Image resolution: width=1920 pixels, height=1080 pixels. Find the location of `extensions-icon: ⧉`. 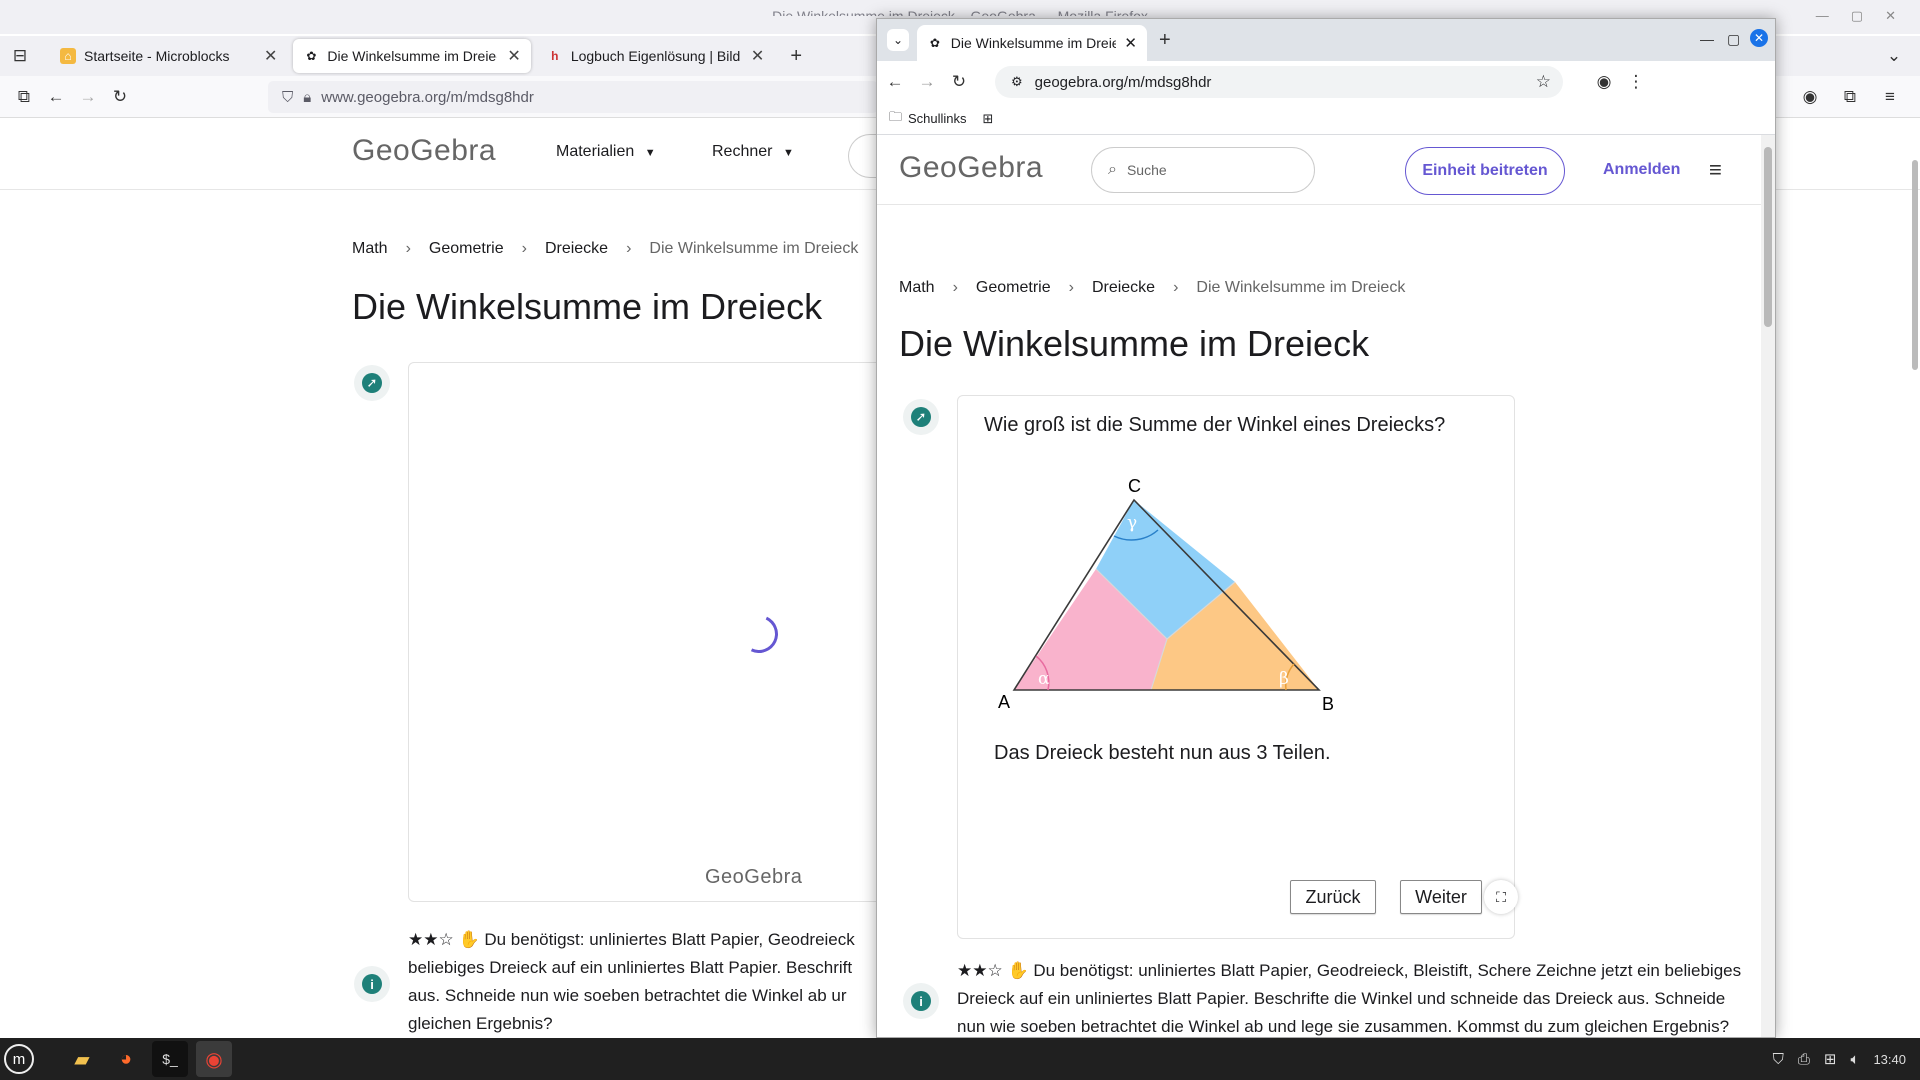

extensions-icon: ⧉ is located at coordinates (1850, 97).